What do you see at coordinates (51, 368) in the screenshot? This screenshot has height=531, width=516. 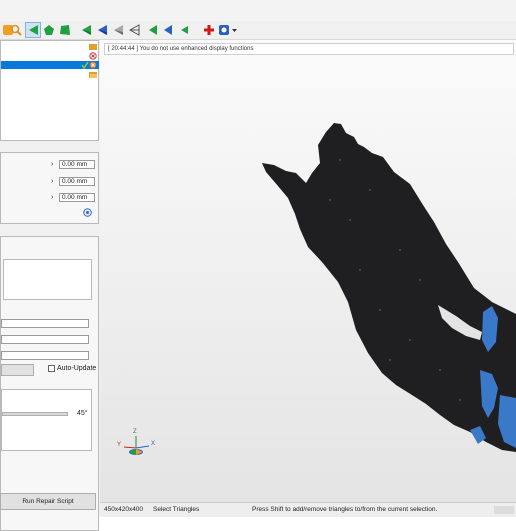 I see `auto-update-checkbox` at bounding box center [51, 368].